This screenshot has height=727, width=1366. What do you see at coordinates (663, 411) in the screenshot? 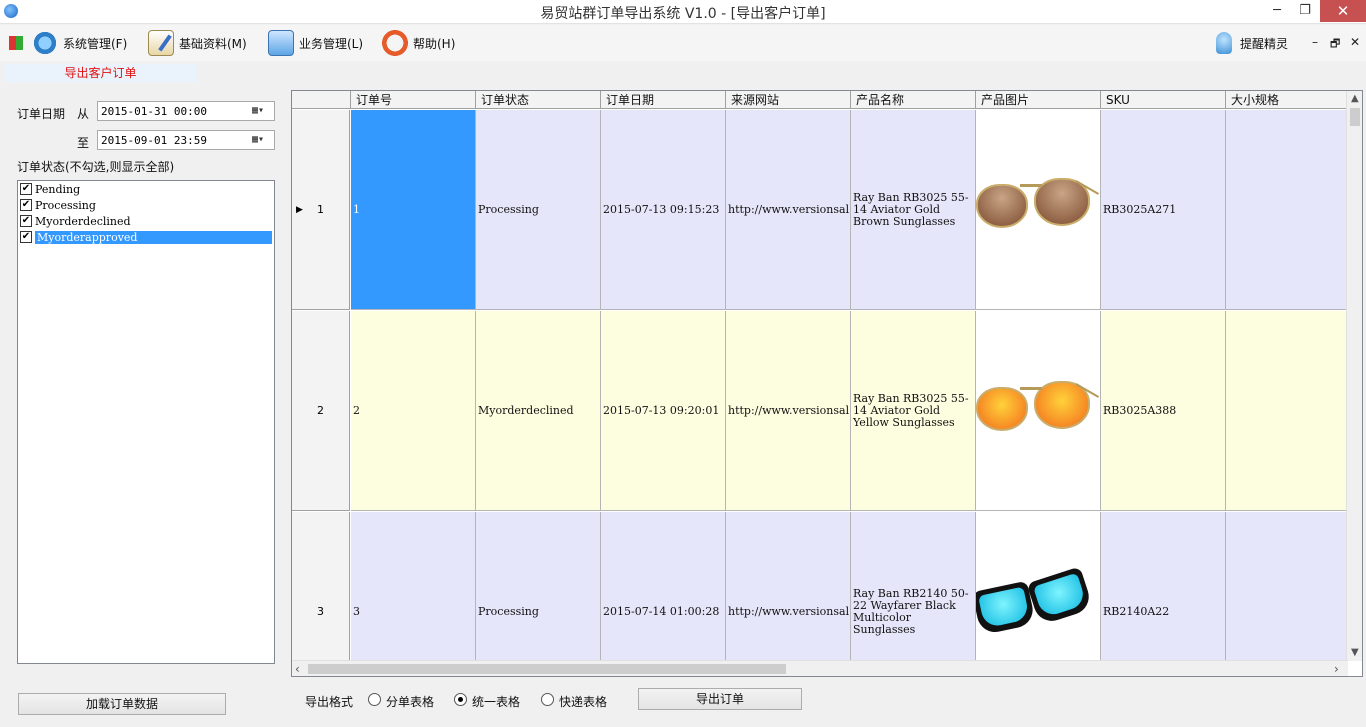
I see `cell-date: 2015-07-13 09:20:01` at bounding box center [663, 411].